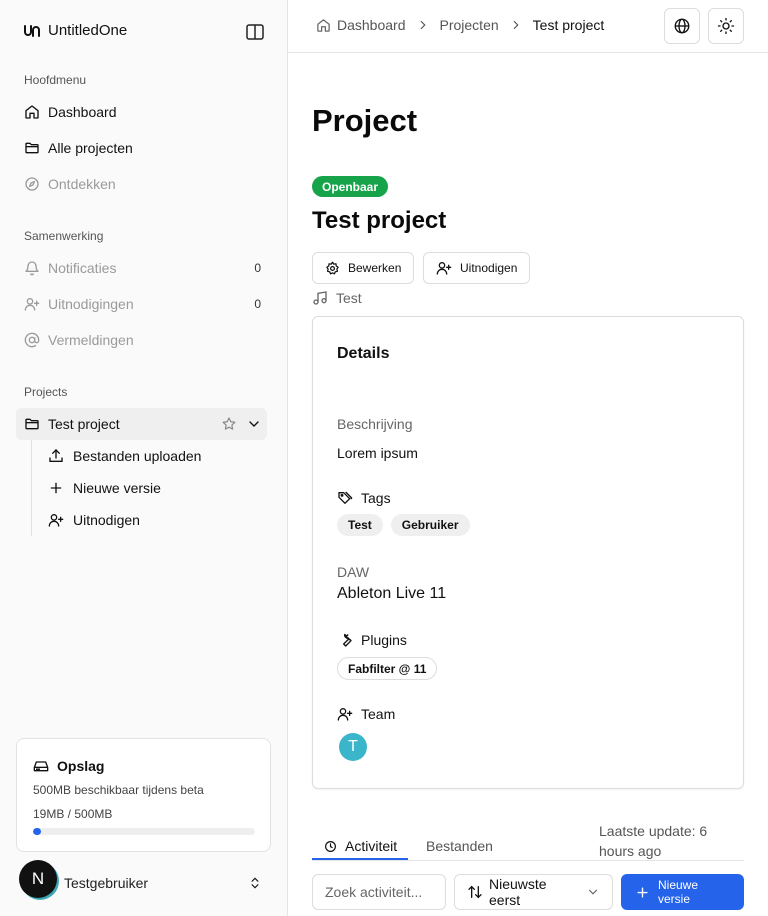  Describe the element at coordinates (371, 846) in the screenshot. I see `tab-label: Activiteit` at that location.